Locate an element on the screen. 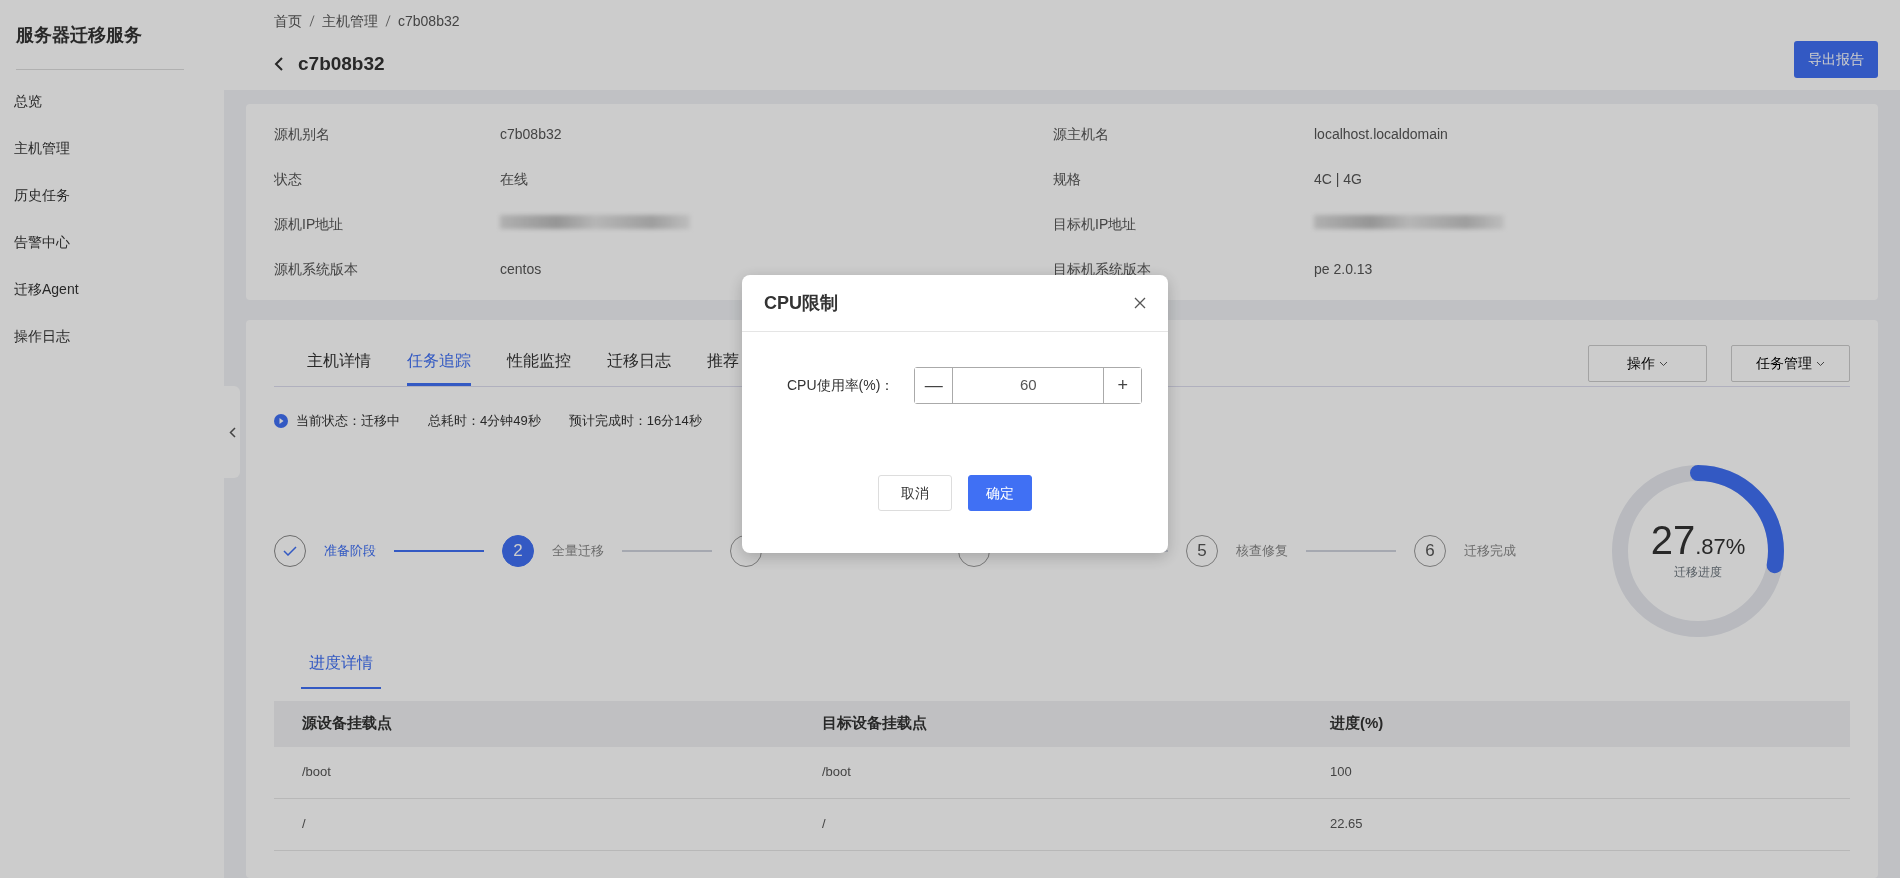 The image size is (1900, 878). field-value: 4C | 4G is located at coordinates (1338, 179).